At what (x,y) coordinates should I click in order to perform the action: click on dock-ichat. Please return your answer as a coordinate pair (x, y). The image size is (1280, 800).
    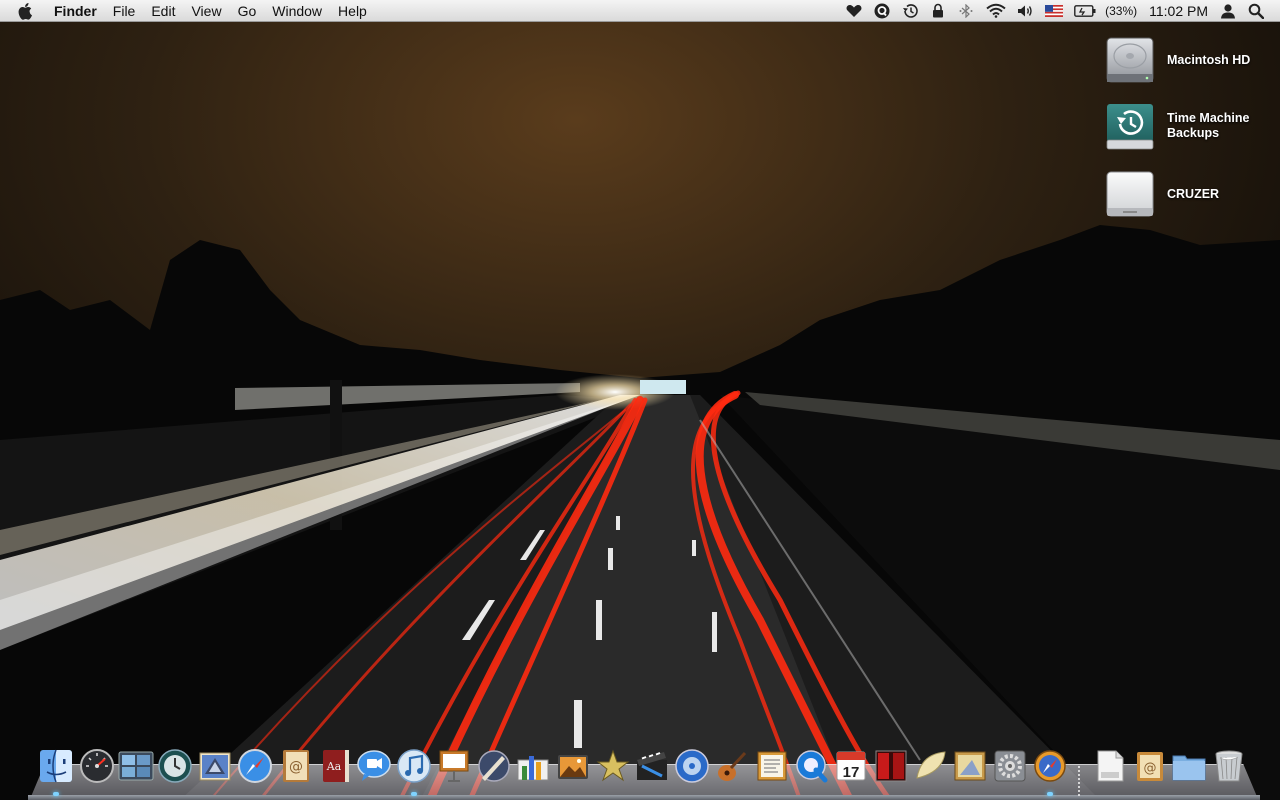
    Looking at the image, I should click on (374, 768).